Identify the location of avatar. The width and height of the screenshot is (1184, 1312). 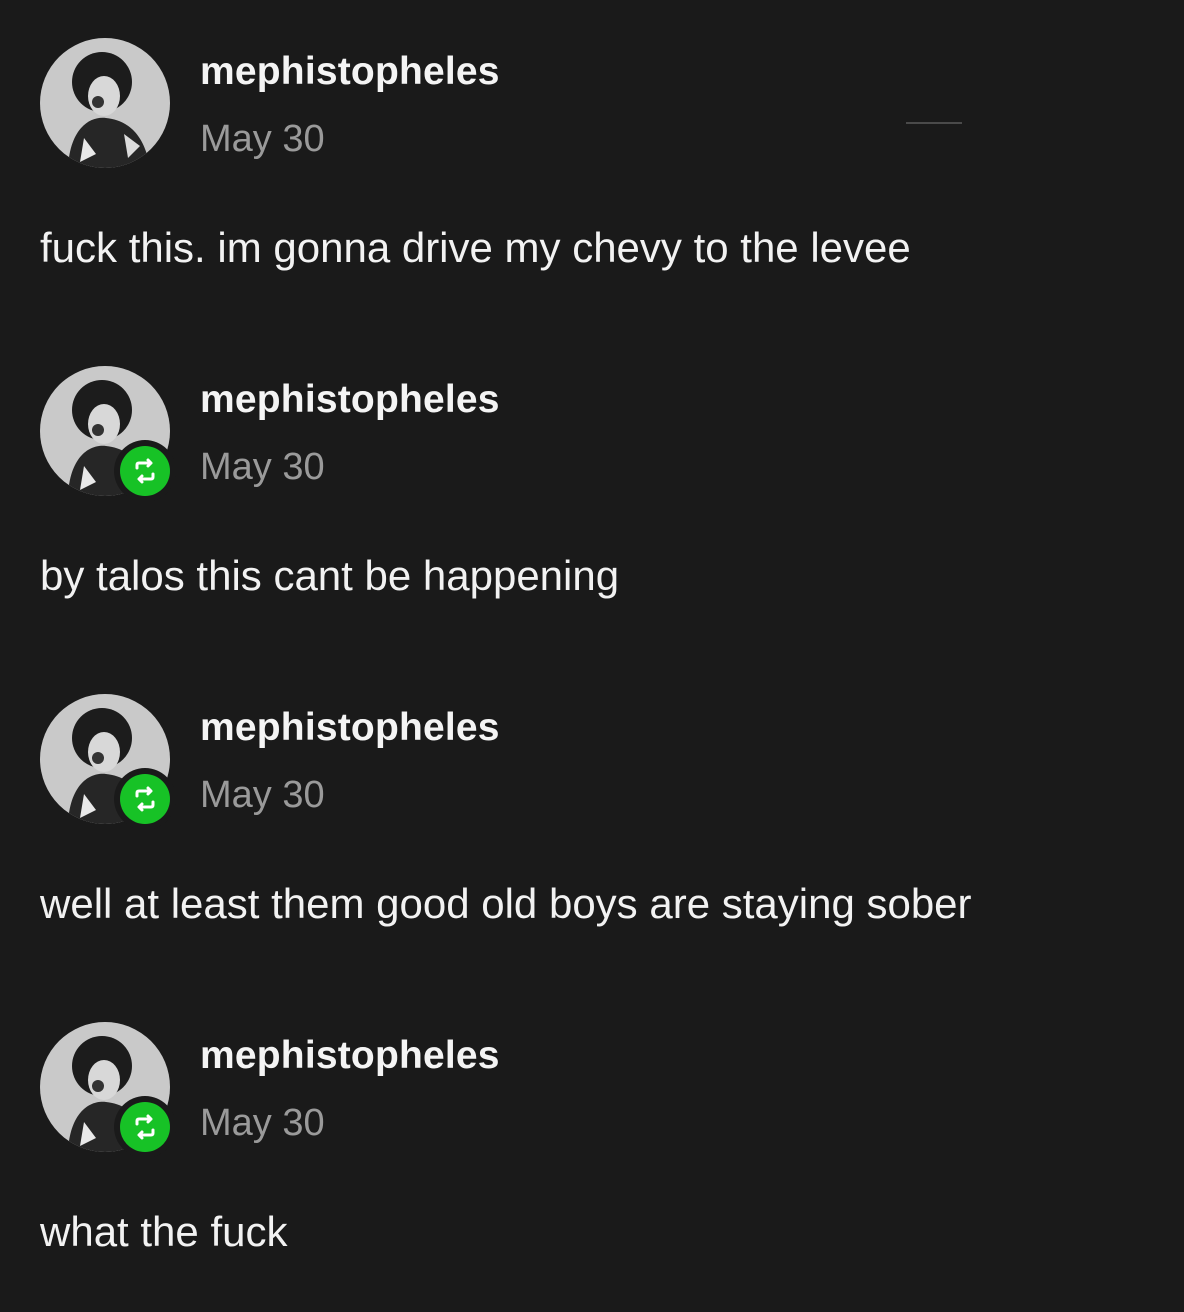
(105, 103).